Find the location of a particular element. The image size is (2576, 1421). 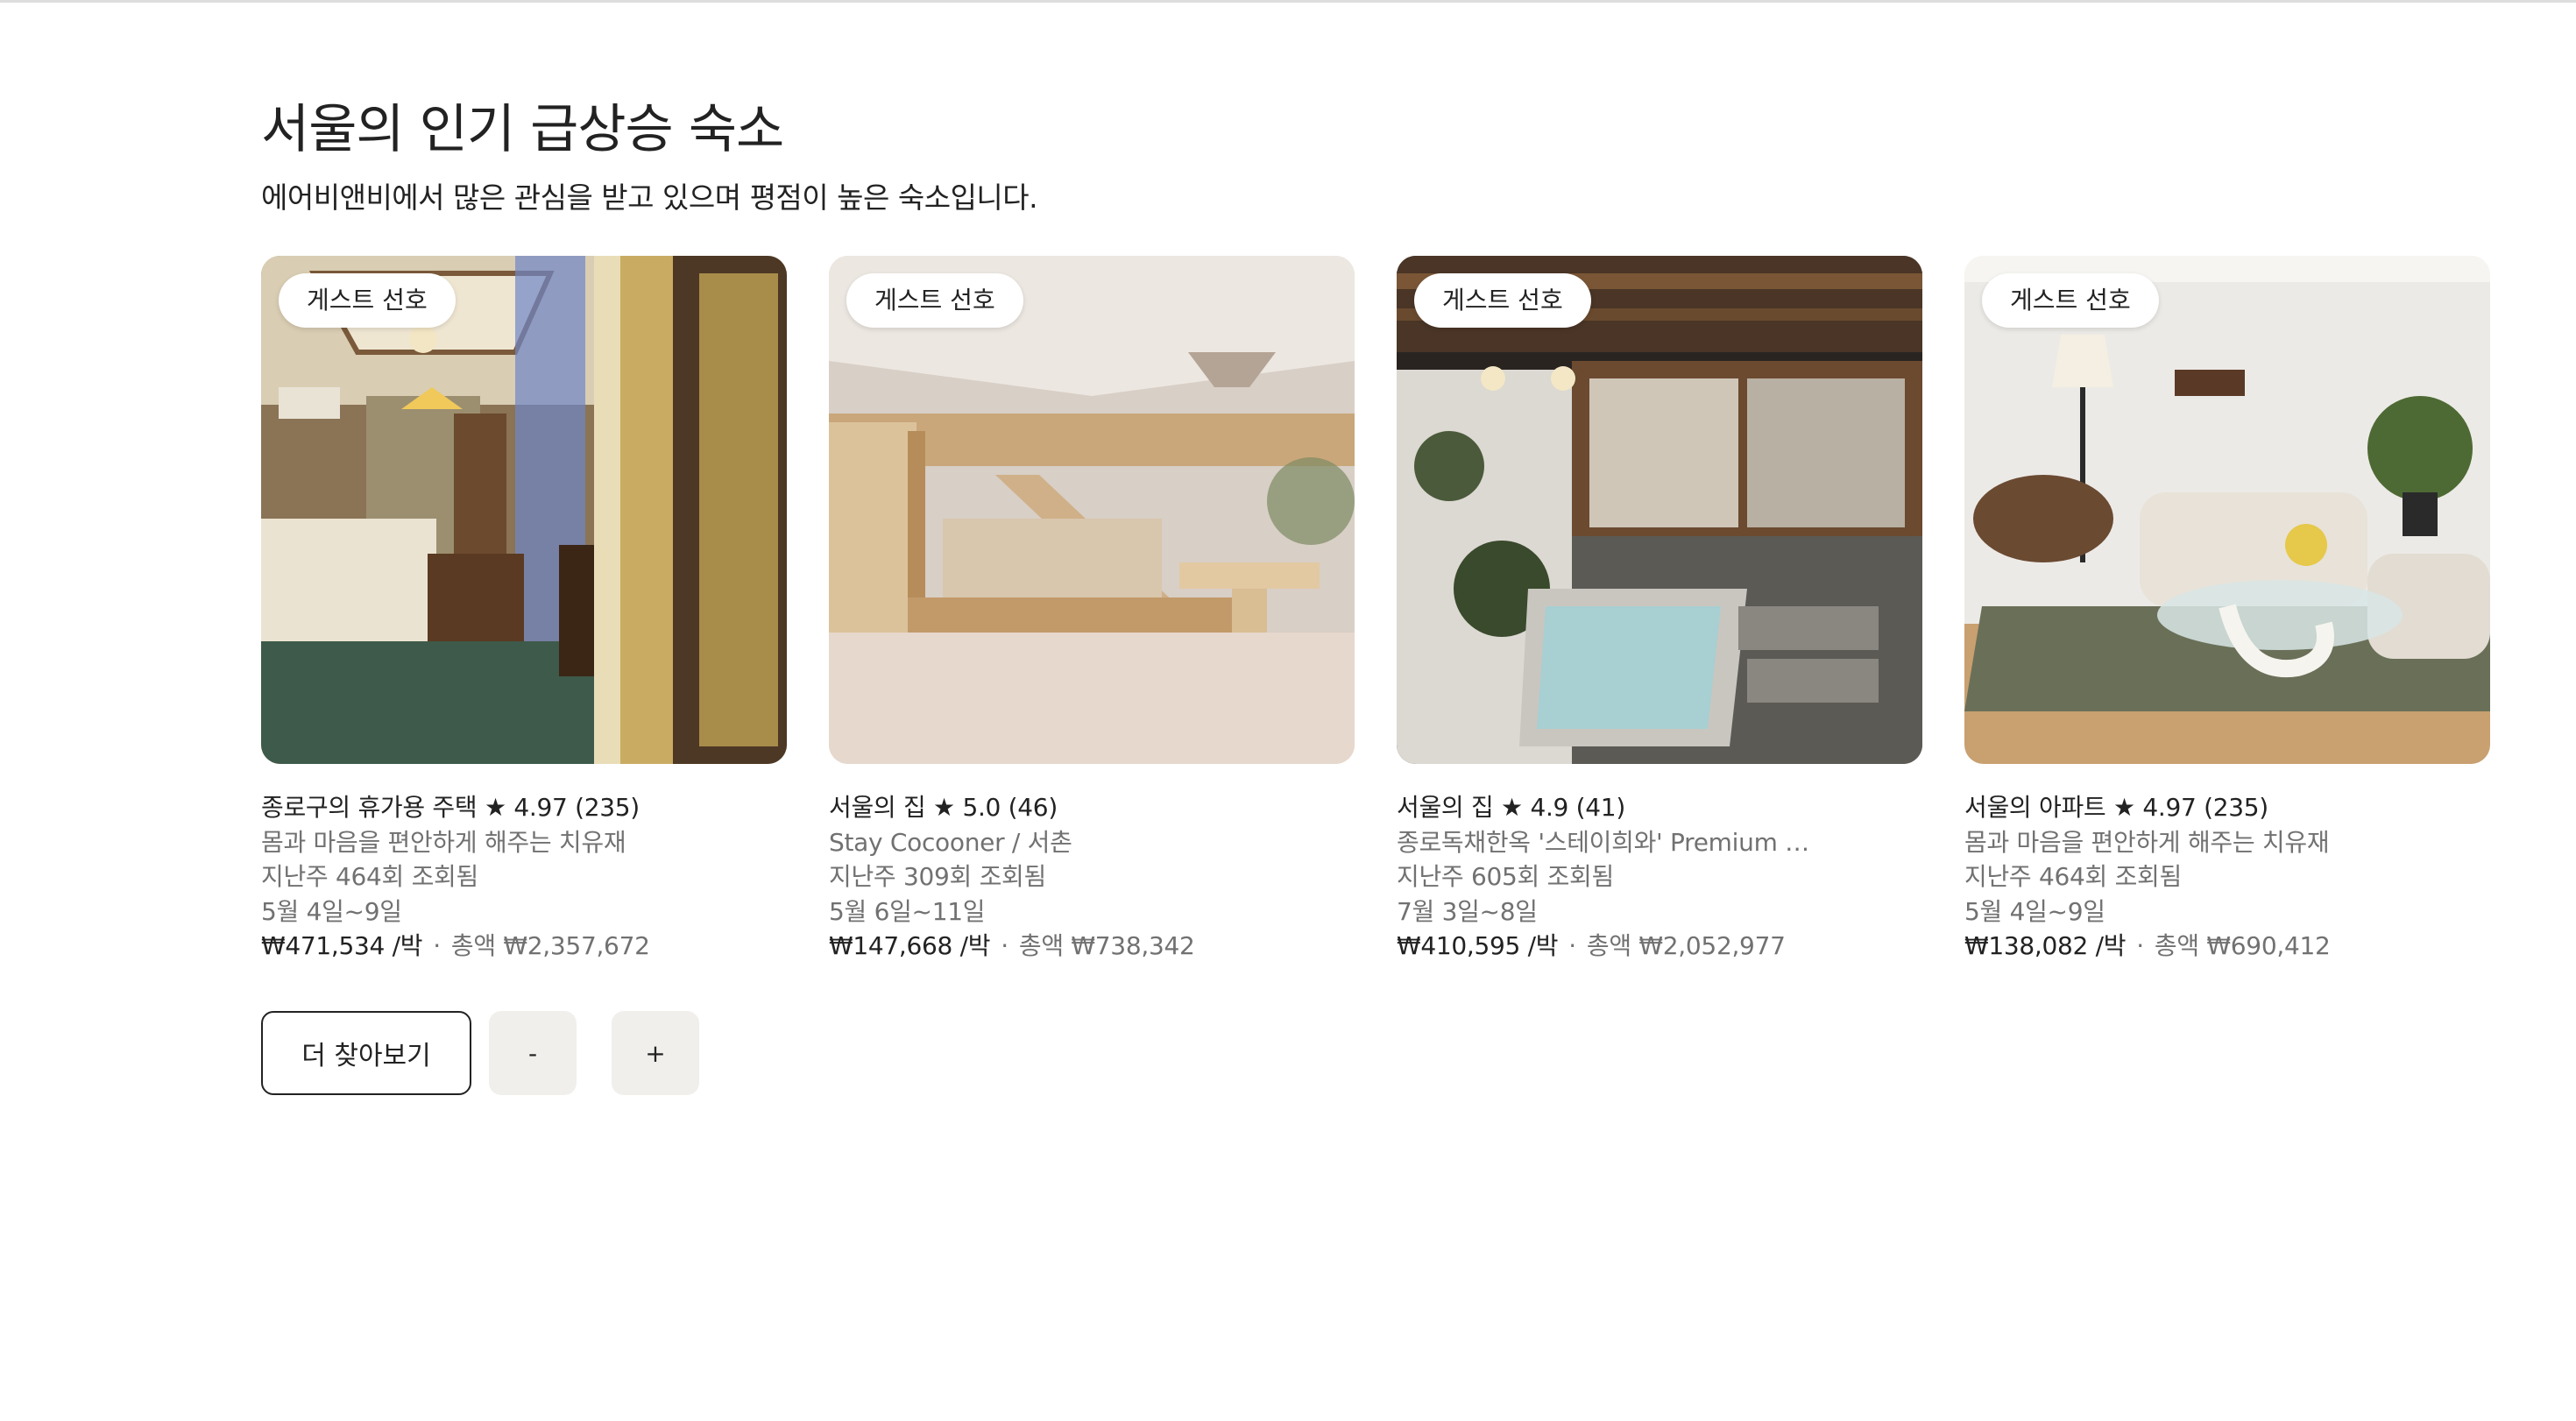

bedroom-photo-icon is located at coordinates (524, 510).